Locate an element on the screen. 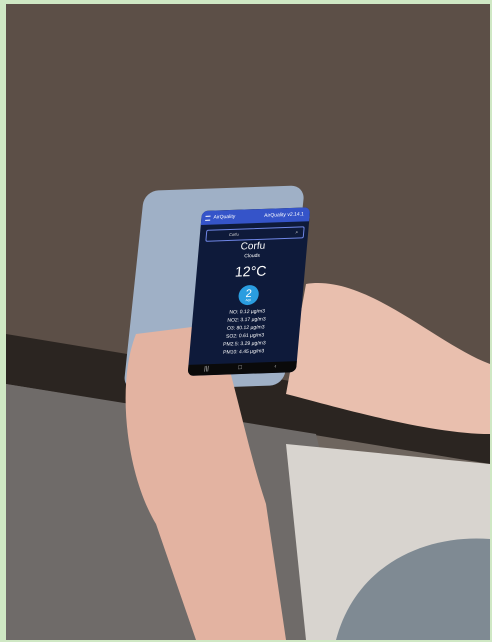 The width and height of the screenshot is (492, 642). app-version: AirQuality v2.14.1 is located at coordinates (284, 215).